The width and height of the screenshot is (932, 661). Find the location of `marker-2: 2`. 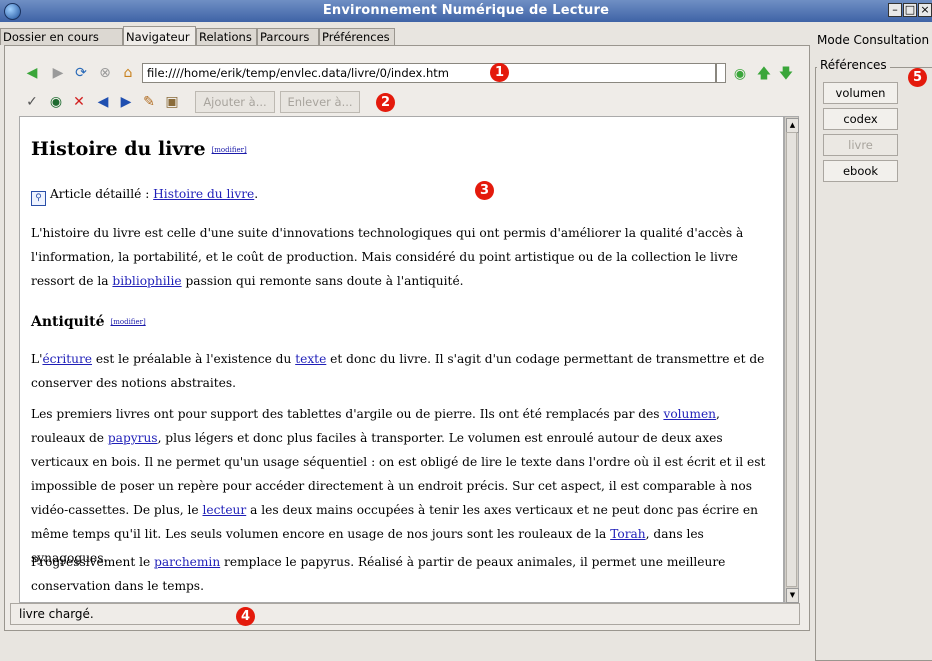

marker-2: 2 is located at coordinates (385, 102).